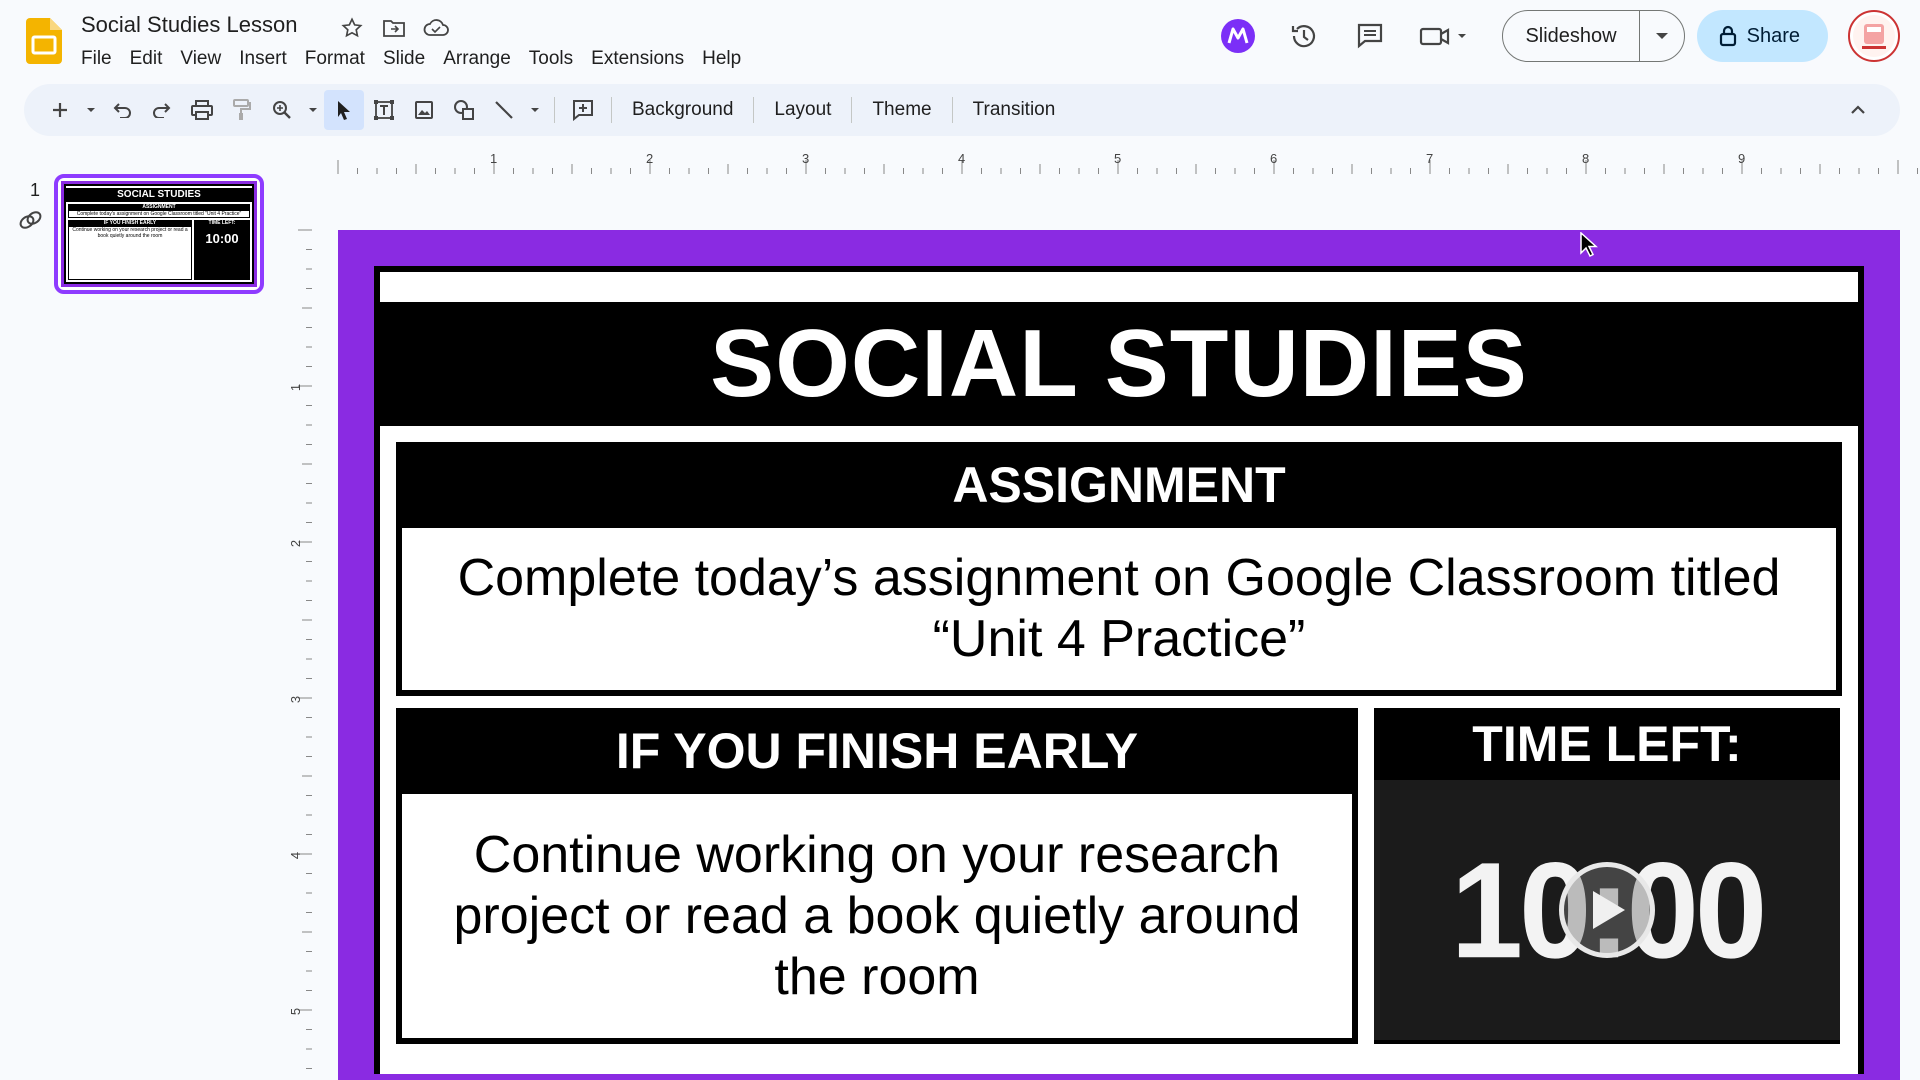 The image size is (1920, 1080). I want to click on redo-icon, so click(162, 110).